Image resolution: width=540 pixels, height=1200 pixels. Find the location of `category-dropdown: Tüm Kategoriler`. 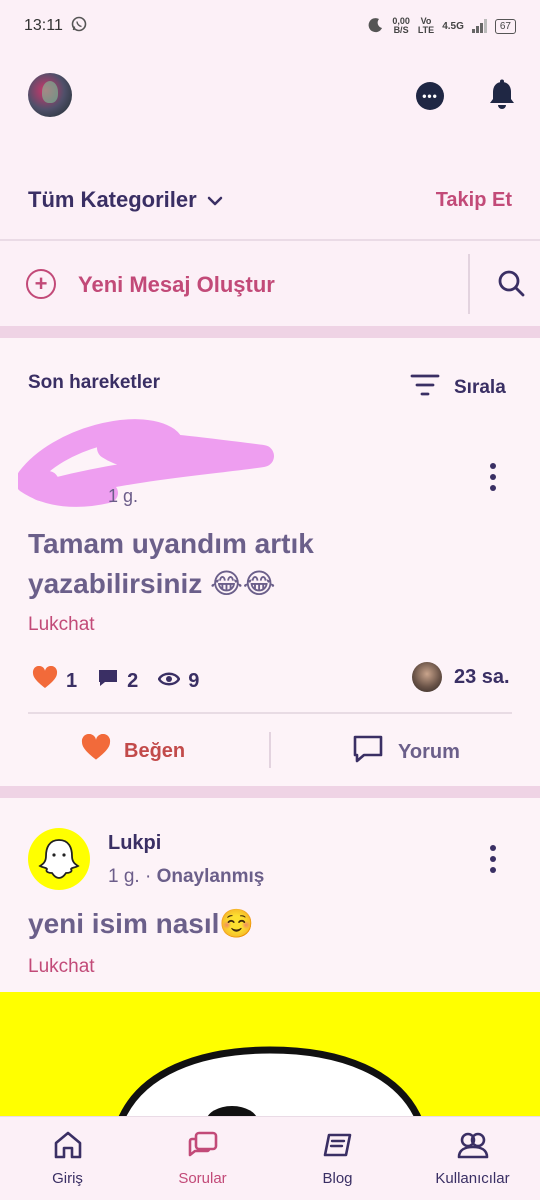

category-dropdown: Tüm Kategoriler is located at coordinates (125, 200).